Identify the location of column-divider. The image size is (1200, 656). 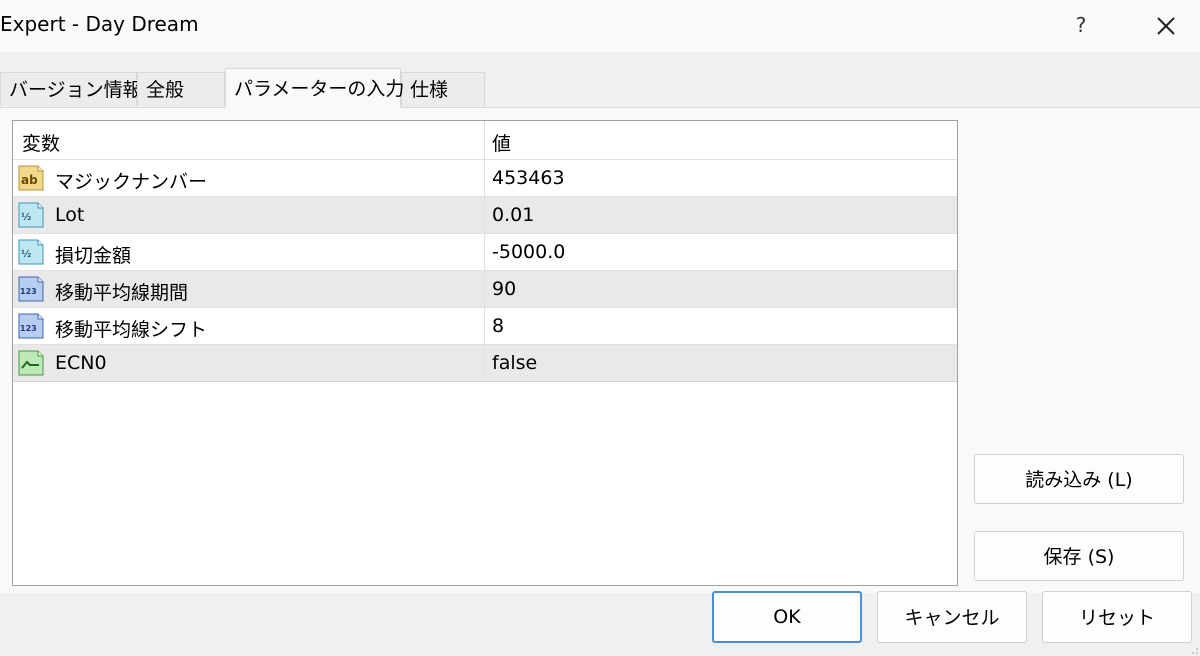
(484, 248).